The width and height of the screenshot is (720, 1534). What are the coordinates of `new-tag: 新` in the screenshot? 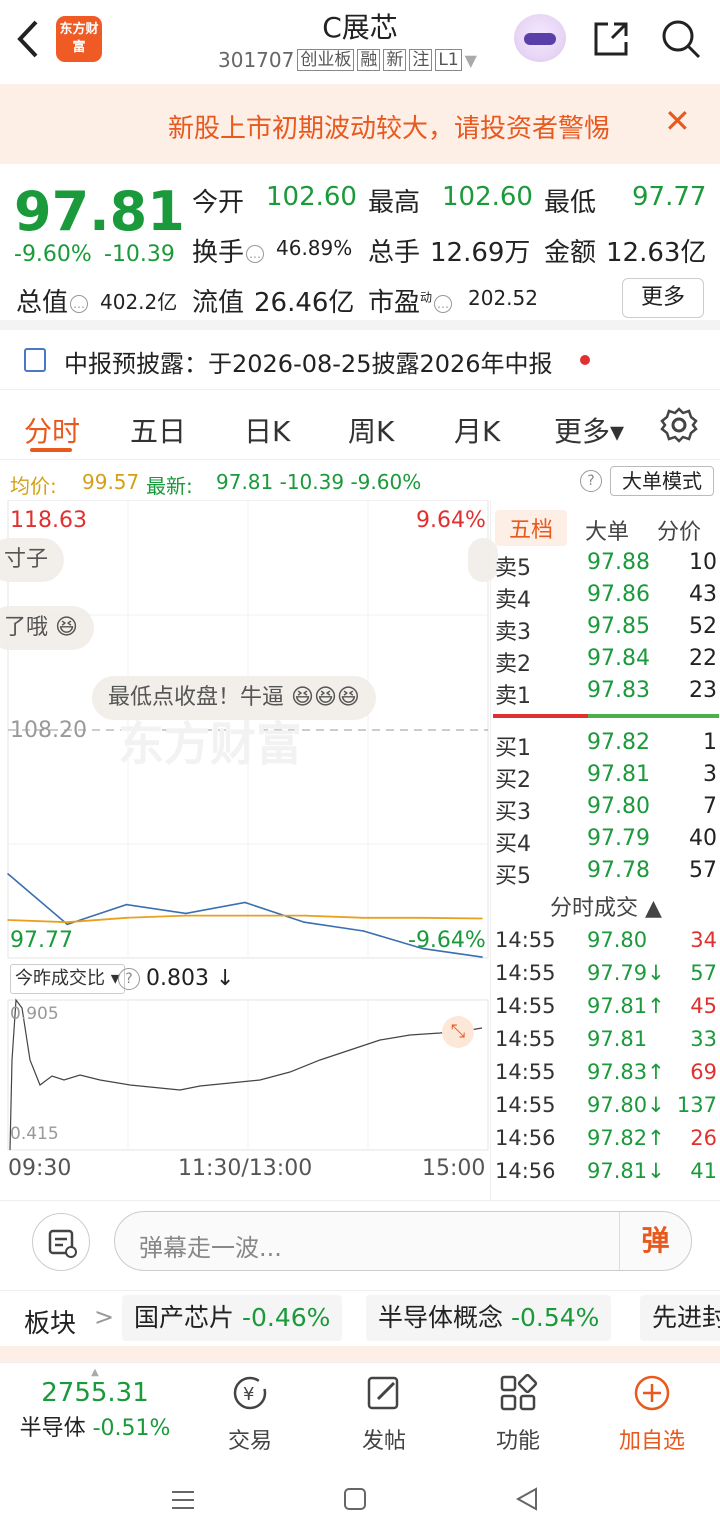 It's located at (395, 60).